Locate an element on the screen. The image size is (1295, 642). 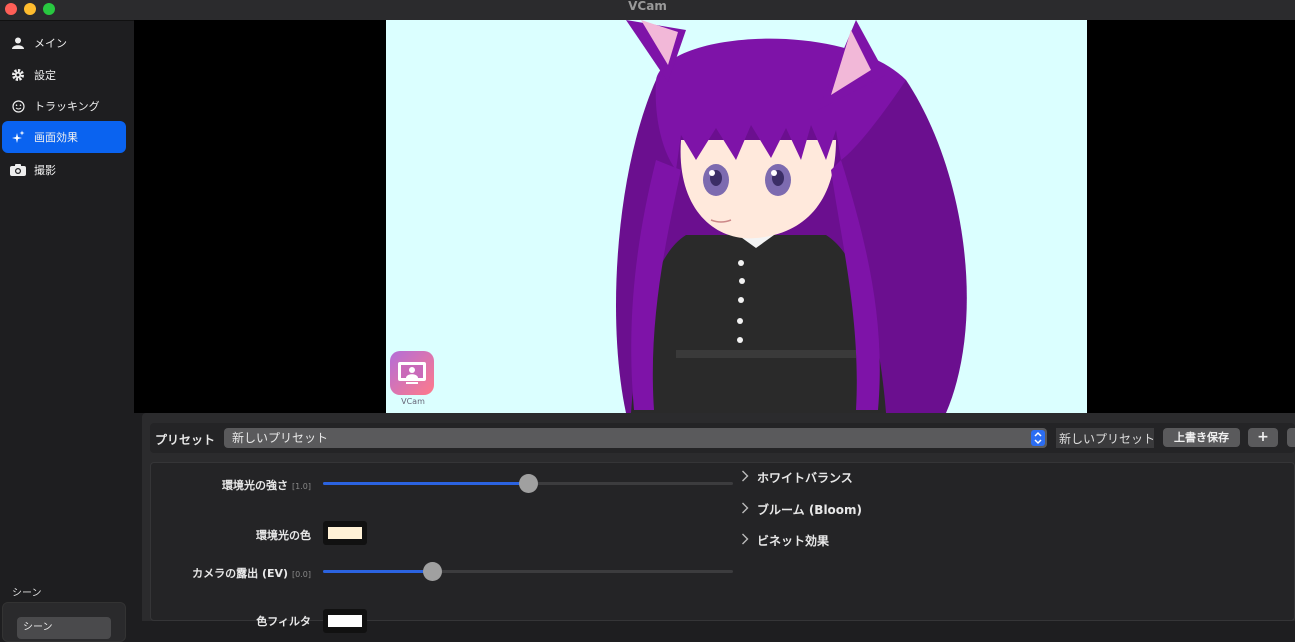
window-title: VCam is located at coordinates (647, 6).